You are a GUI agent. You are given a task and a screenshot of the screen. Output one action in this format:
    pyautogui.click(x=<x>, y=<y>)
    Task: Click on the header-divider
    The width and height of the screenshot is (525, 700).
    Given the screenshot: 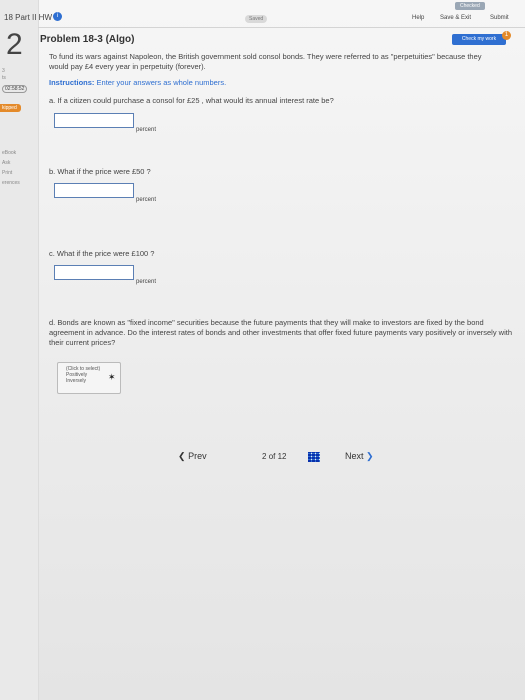 What is the action you would take?
    pyautogui.click(x=281, y=27)
    